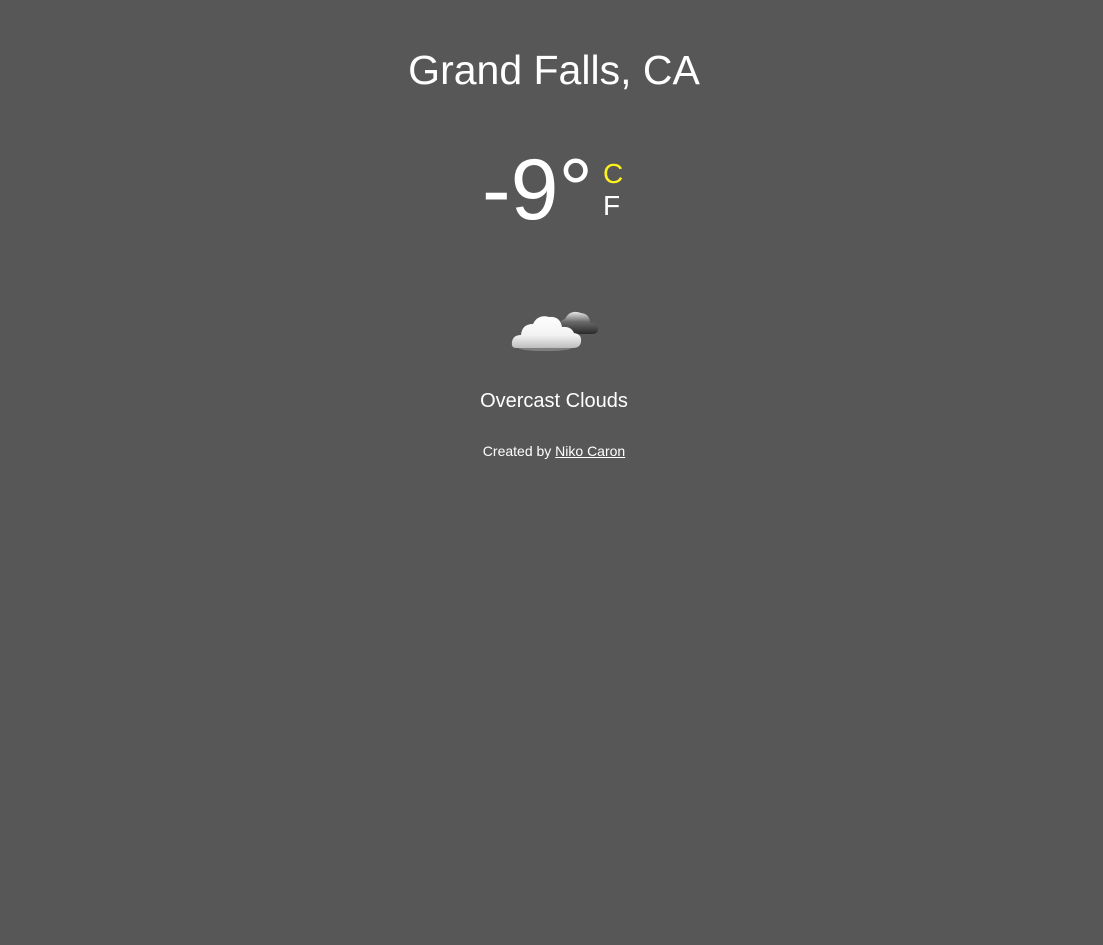 The width and height of the screenshot is (1103, 945). I want to click on author-link: Niko Caron, so click(590, 451).